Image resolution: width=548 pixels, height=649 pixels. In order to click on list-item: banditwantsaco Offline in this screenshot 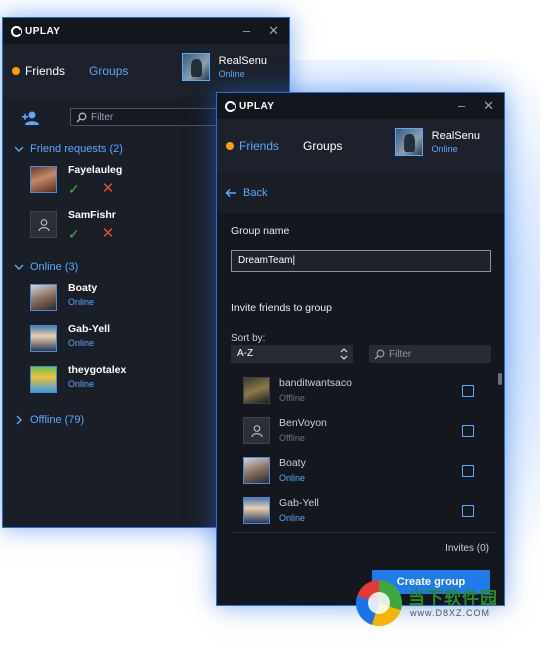, I will do `click(363, 392)`.